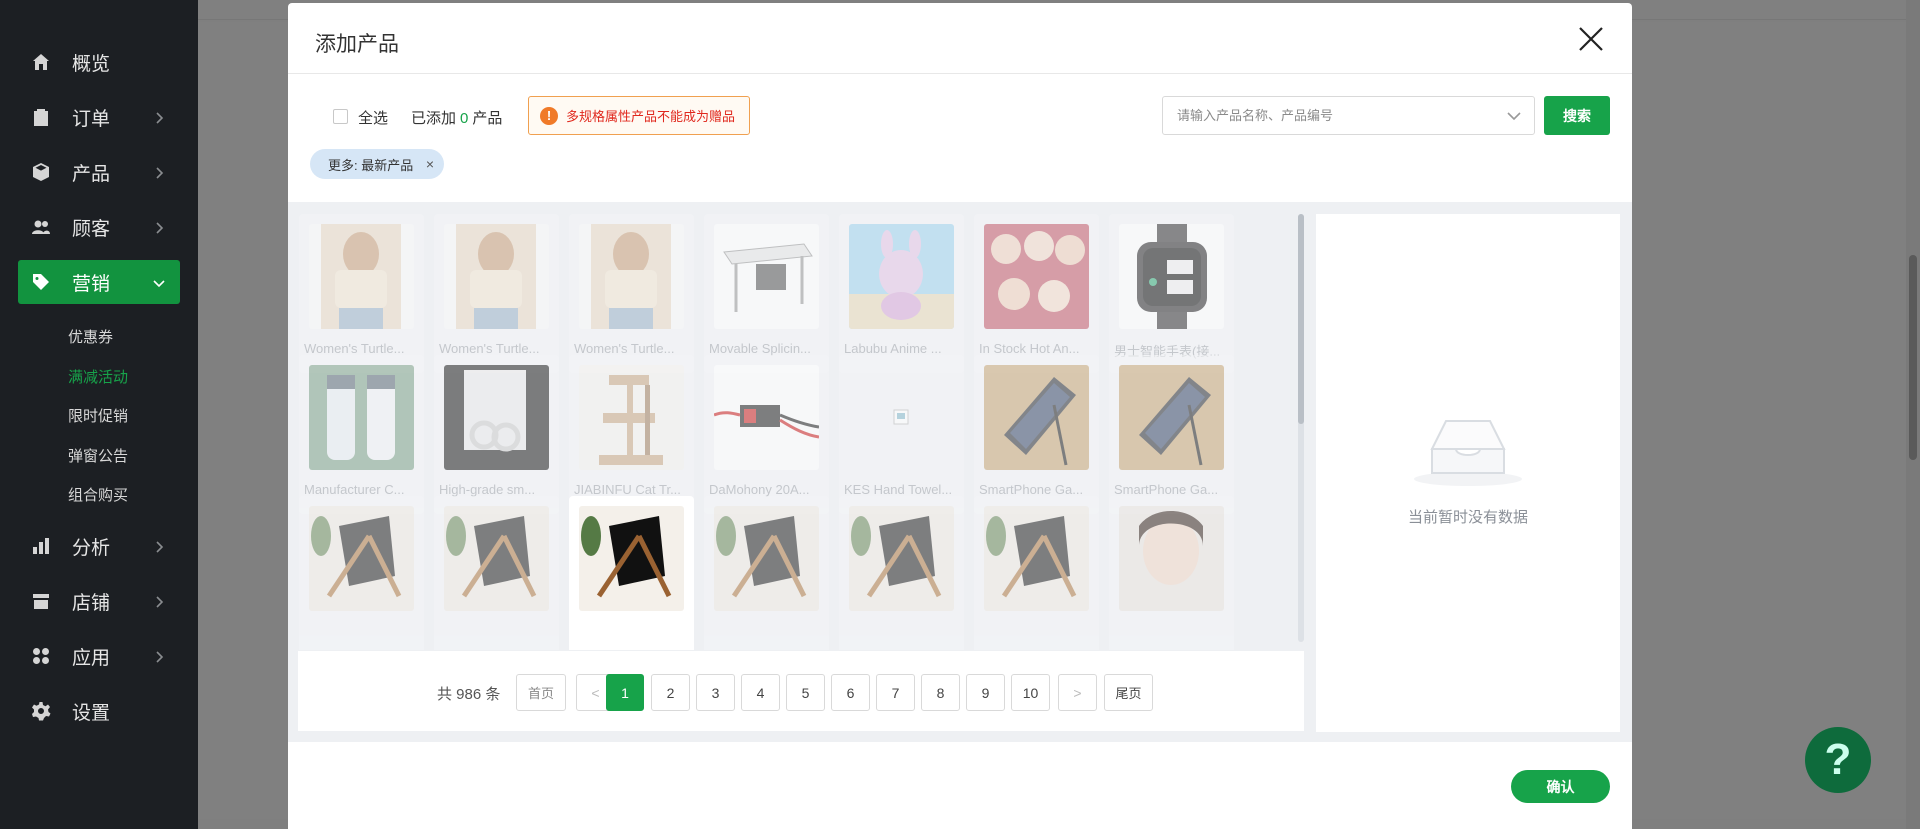  Describe the element at coordinates (625, 692) in the screenshot. I see `pagination-page: 1` at that location.